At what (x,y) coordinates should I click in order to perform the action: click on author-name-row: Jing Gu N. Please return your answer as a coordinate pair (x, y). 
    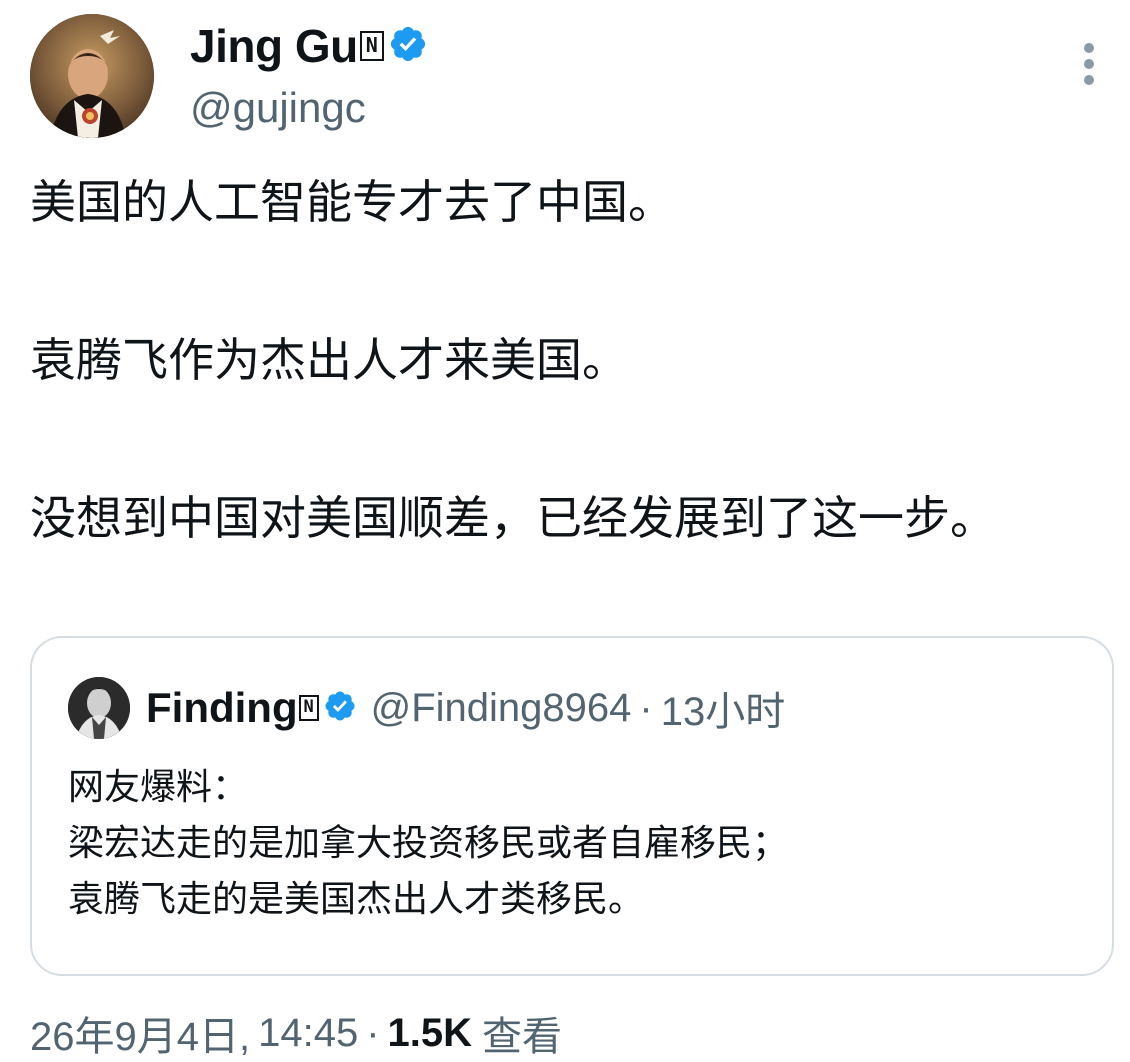
    Looking at the image, I should click on (309, 46).